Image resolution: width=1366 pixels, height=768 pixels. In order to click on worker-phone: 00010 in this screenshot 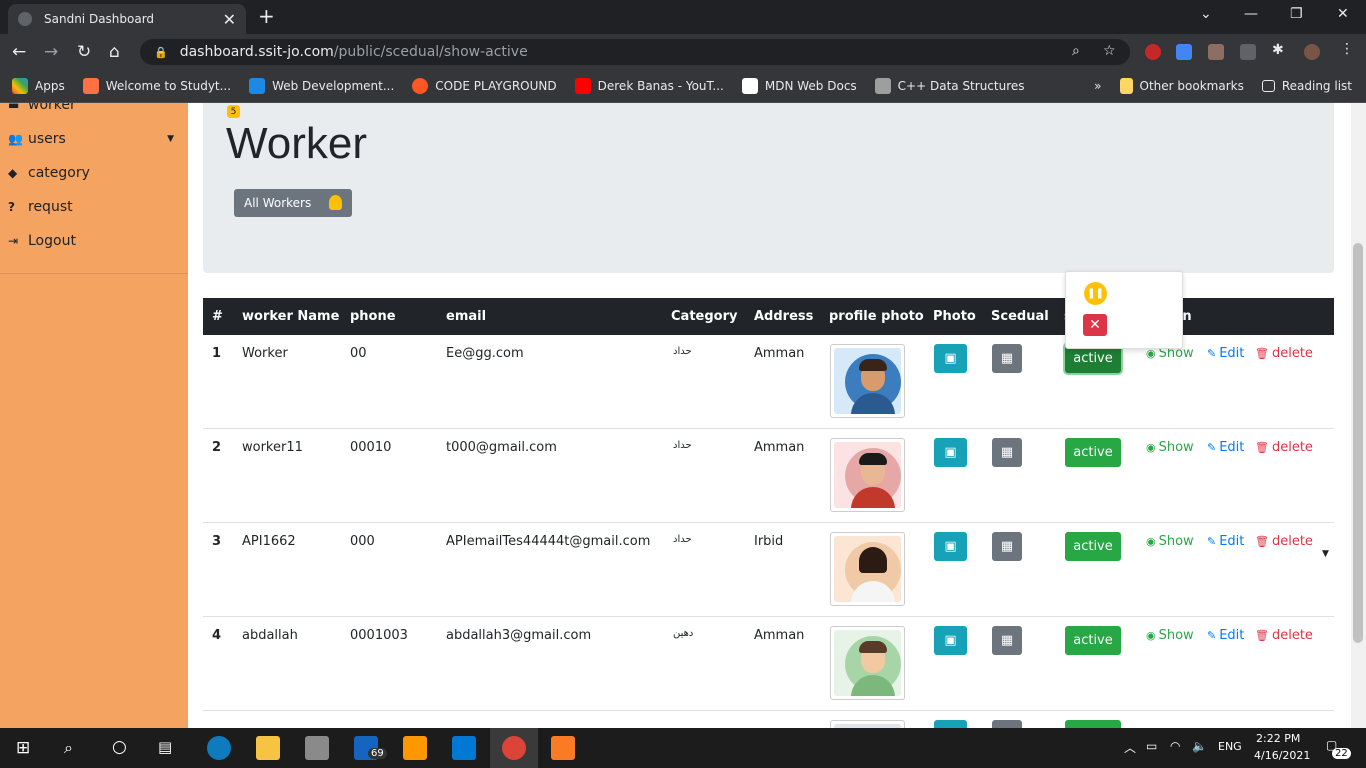, I will do `click(371, 447)`.